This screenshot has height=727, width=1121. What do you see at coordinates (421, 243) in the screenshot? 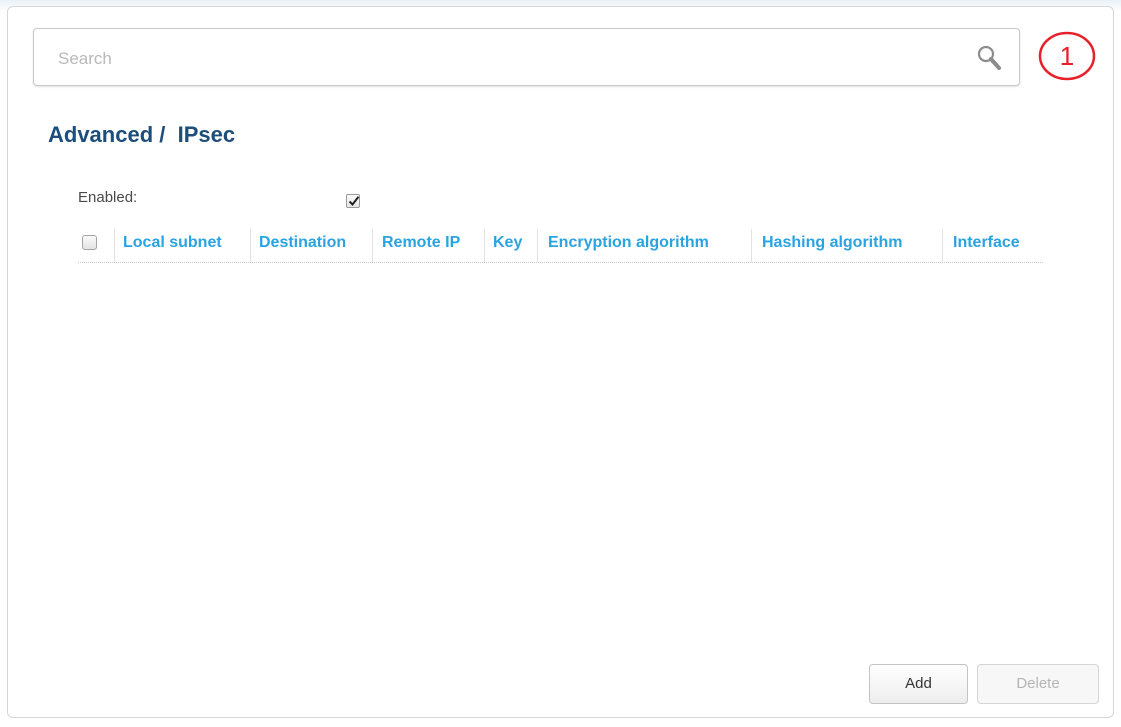
I see `column-header-remote-ip: Remote IP` at bounding box center [421, 243].